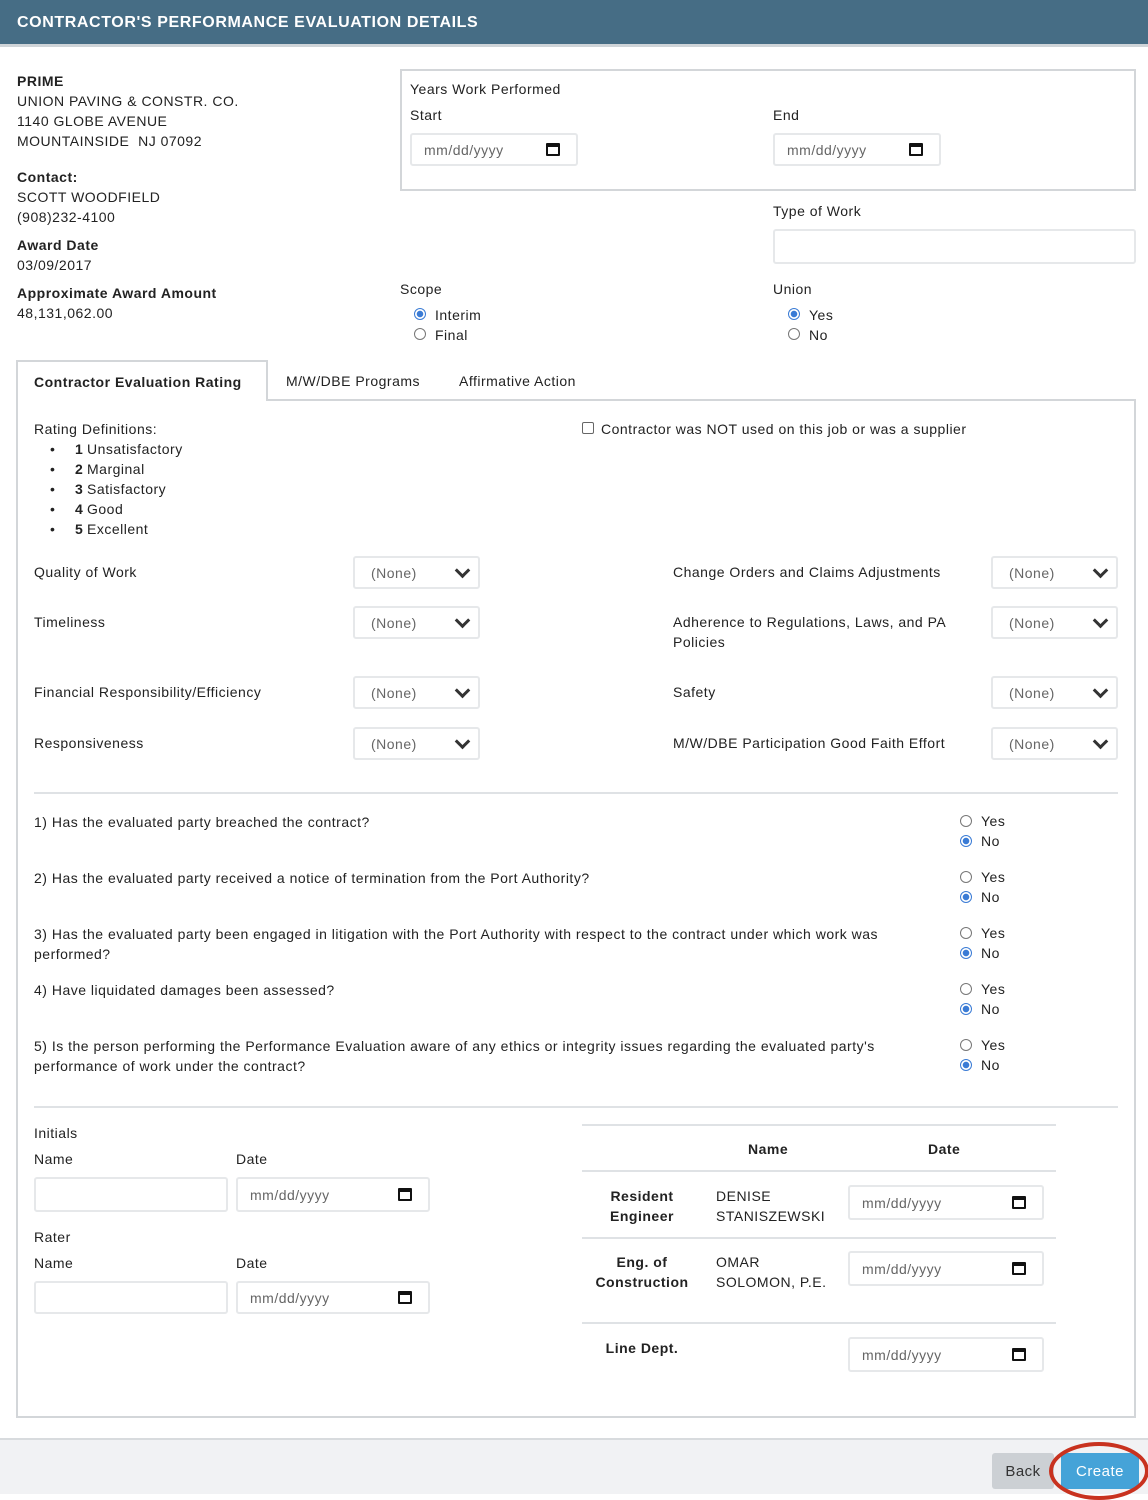 This screenshot has width=1148, height=1500. Describe the element at coordinates (92, 121) in the screenshot. I see `contractor-address1: 1140 GLOBE AVENUE` at that location.